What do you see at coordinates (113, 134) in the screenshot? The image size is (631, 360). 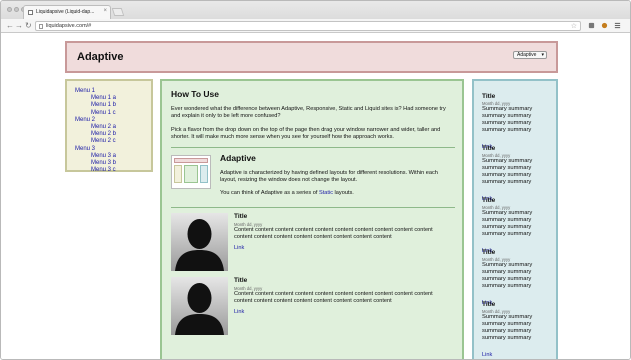 I see `menu-item: Menu 2 b` at bounding box center [113, 134].